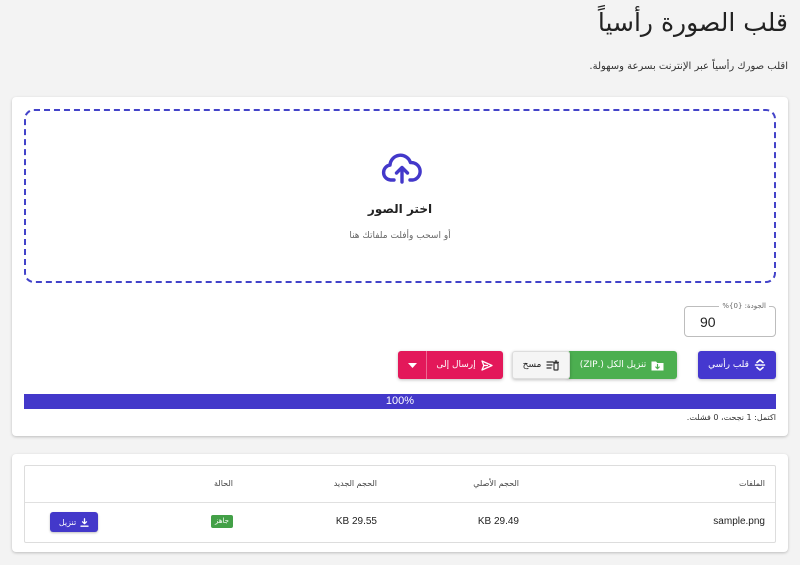 This screenshot has width=800, height=565. Describe the element at coordinates (223, 483) in the screenshot. I see `header-status: الحالة` at that location.